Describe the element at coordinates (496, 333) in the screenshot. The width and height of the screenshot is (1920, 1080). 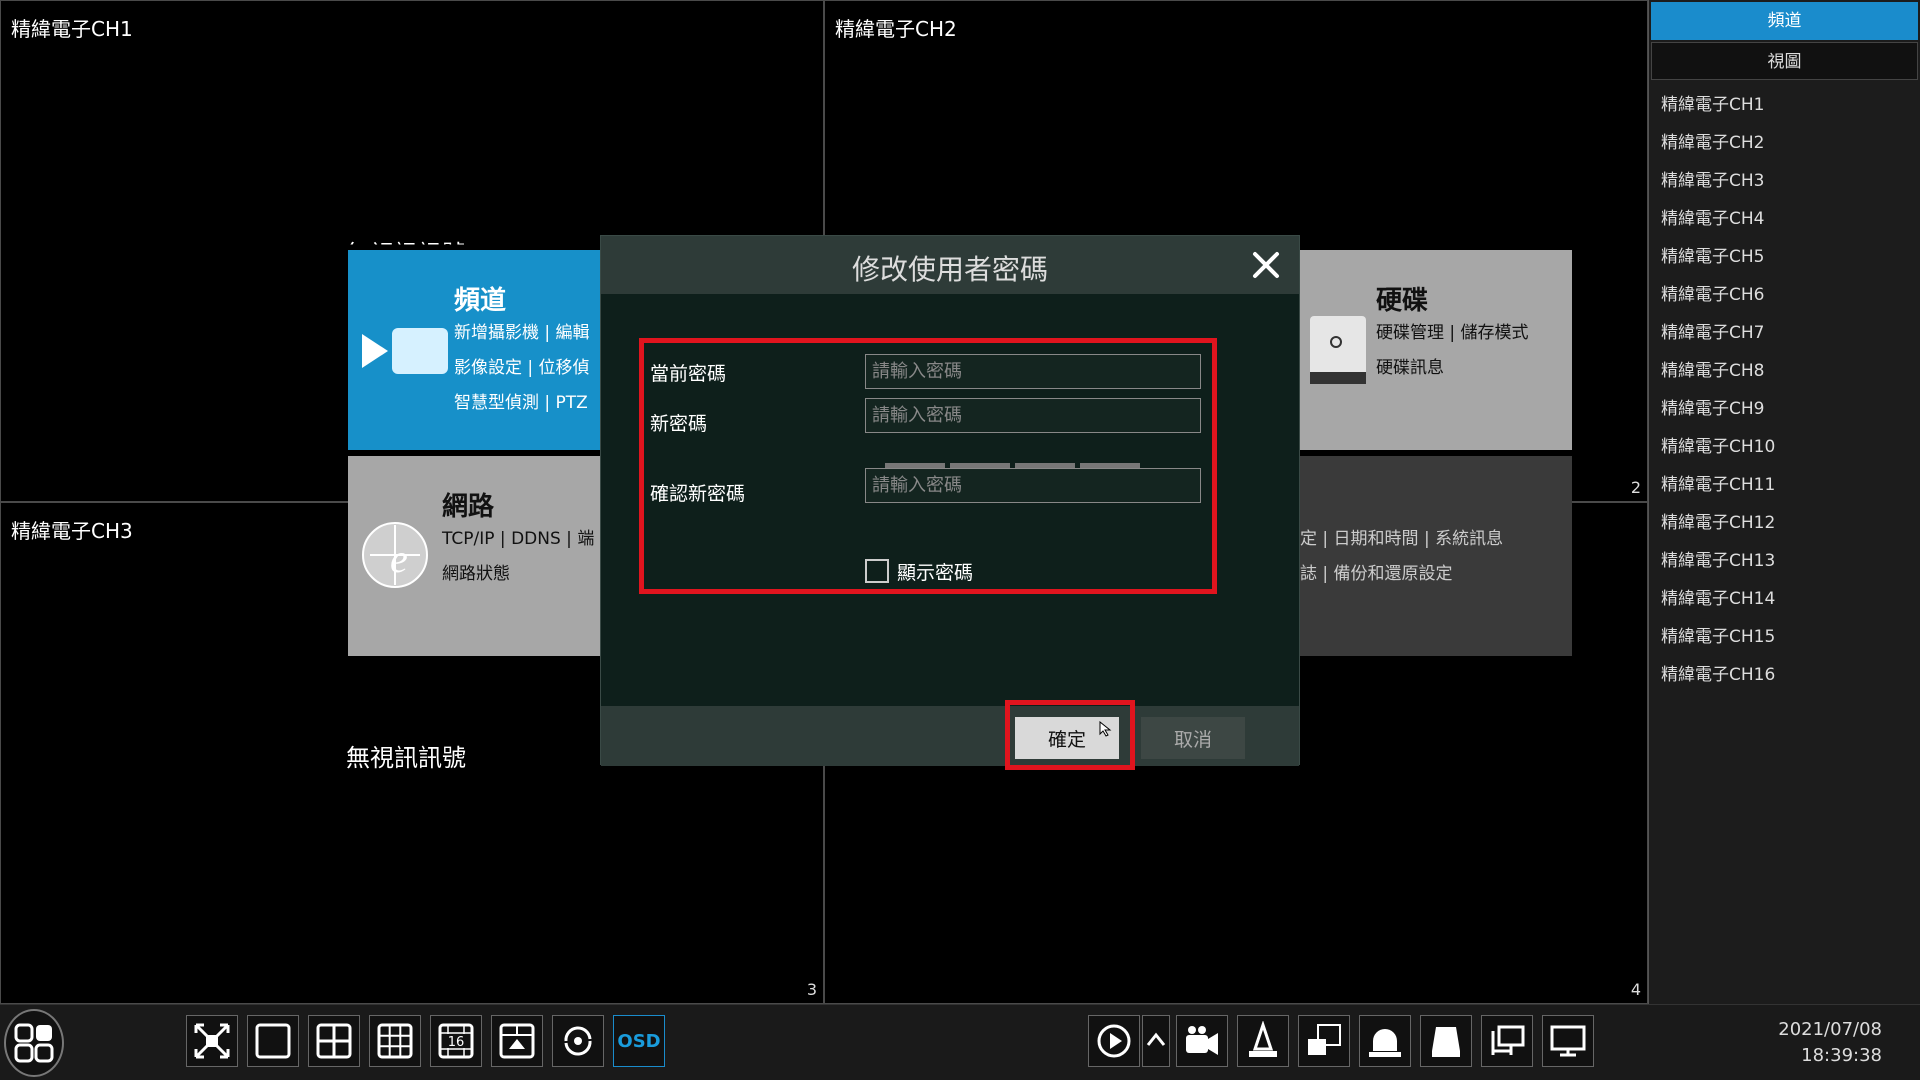
I see `link-add-camera: 新增攝影機` at that location.